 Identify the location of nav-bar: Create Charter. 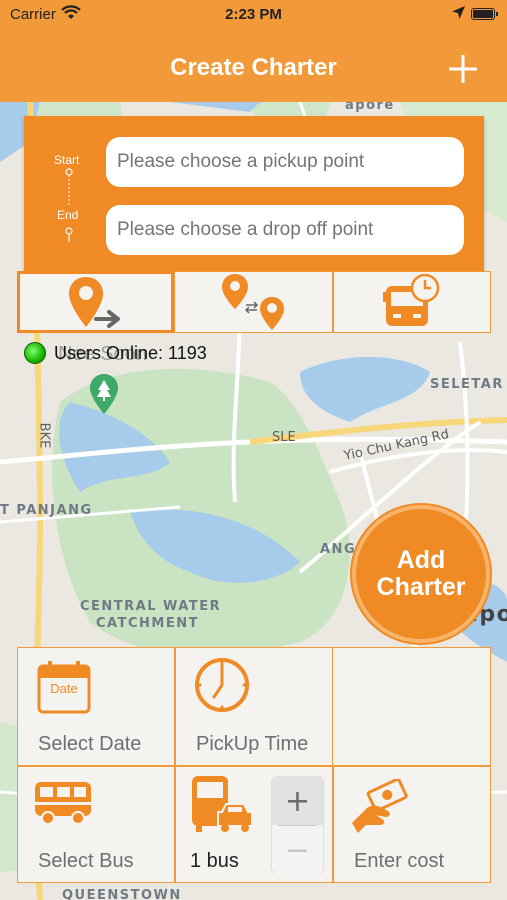
(253, 66).